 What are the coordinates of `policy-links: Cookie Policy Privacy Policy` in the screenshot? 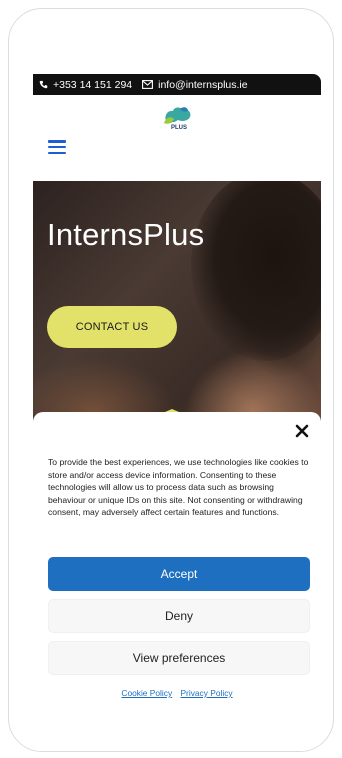 It's located at (177, 693).